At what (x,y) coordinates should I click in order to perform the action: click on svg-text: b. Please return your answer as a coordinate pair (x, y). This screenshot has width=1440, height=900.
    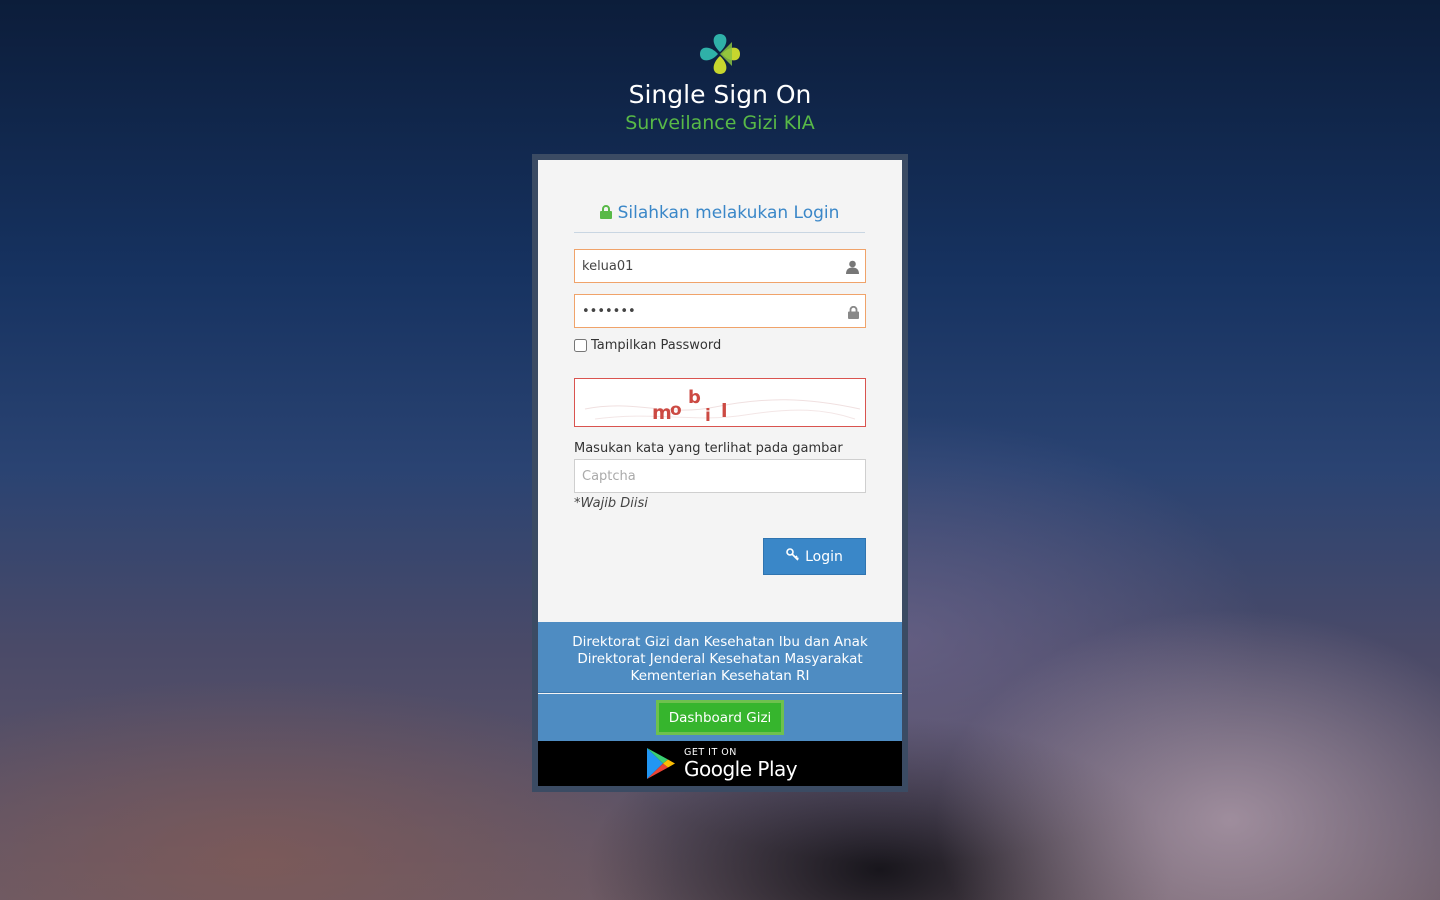
    Looking at the image, I should click on (694, 397).